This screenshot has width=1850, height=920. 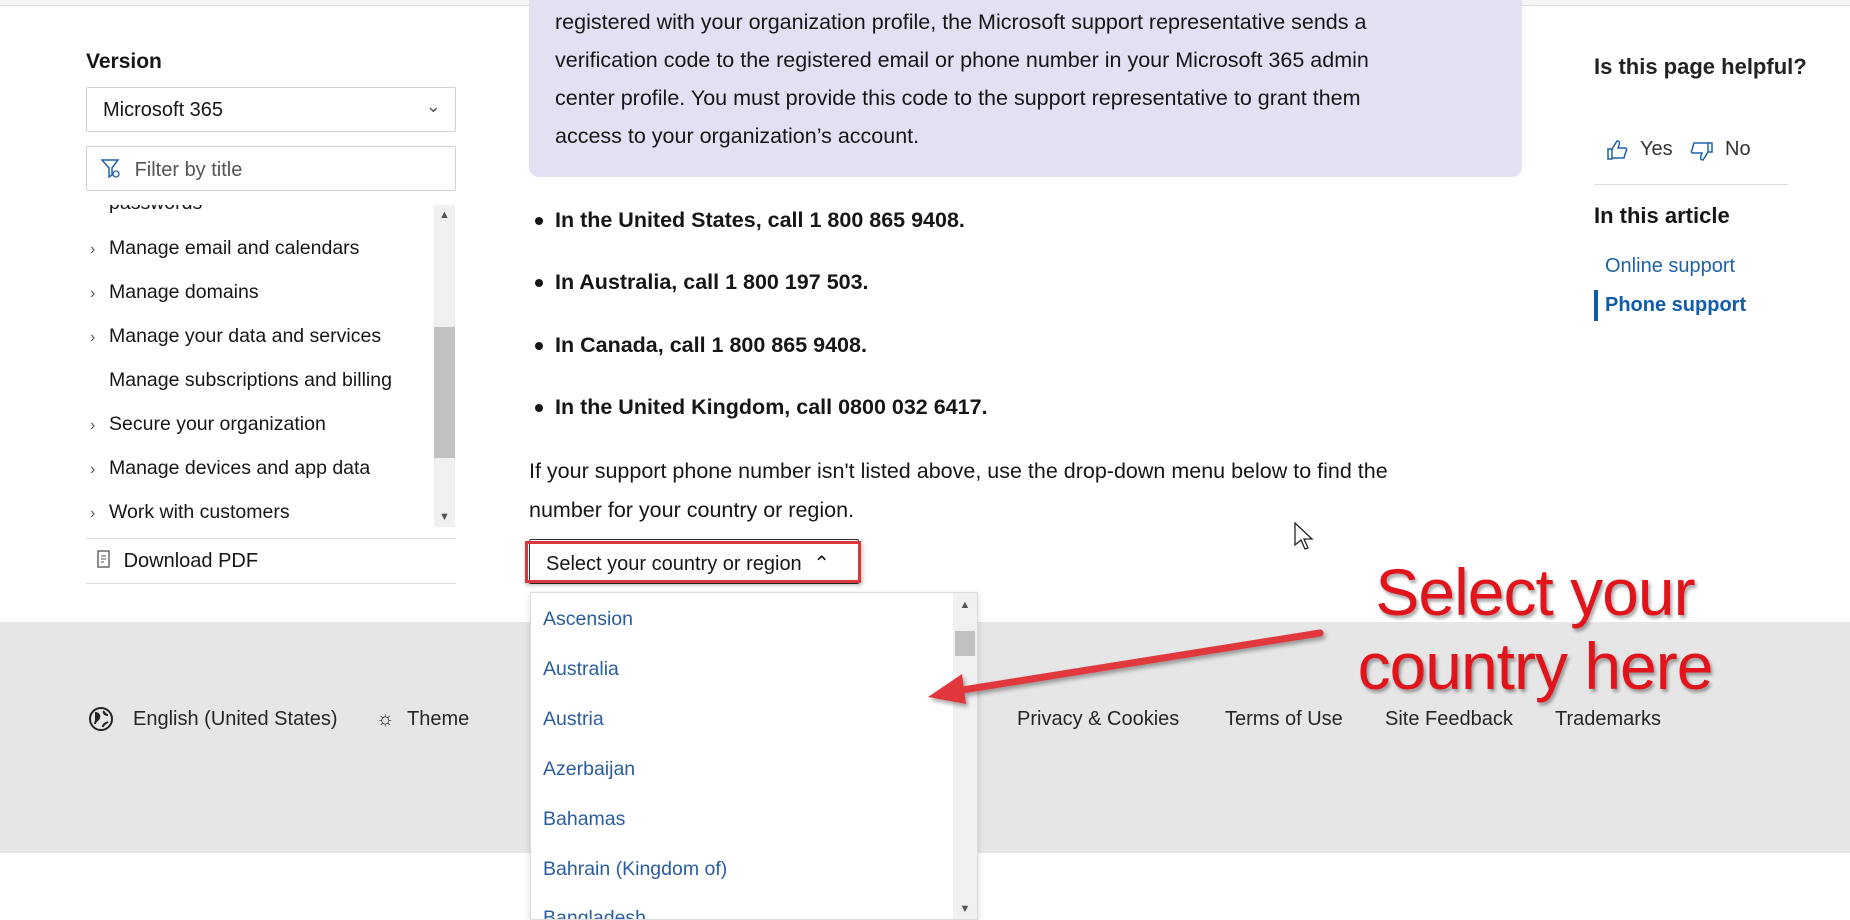 I want to click on download-pdf-button: Download PDF, so click(x=271, y=561).